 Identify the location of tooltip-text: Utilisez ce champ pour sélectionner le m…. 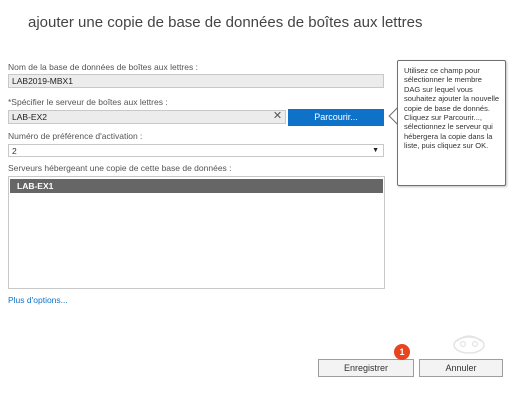
(452, 108).